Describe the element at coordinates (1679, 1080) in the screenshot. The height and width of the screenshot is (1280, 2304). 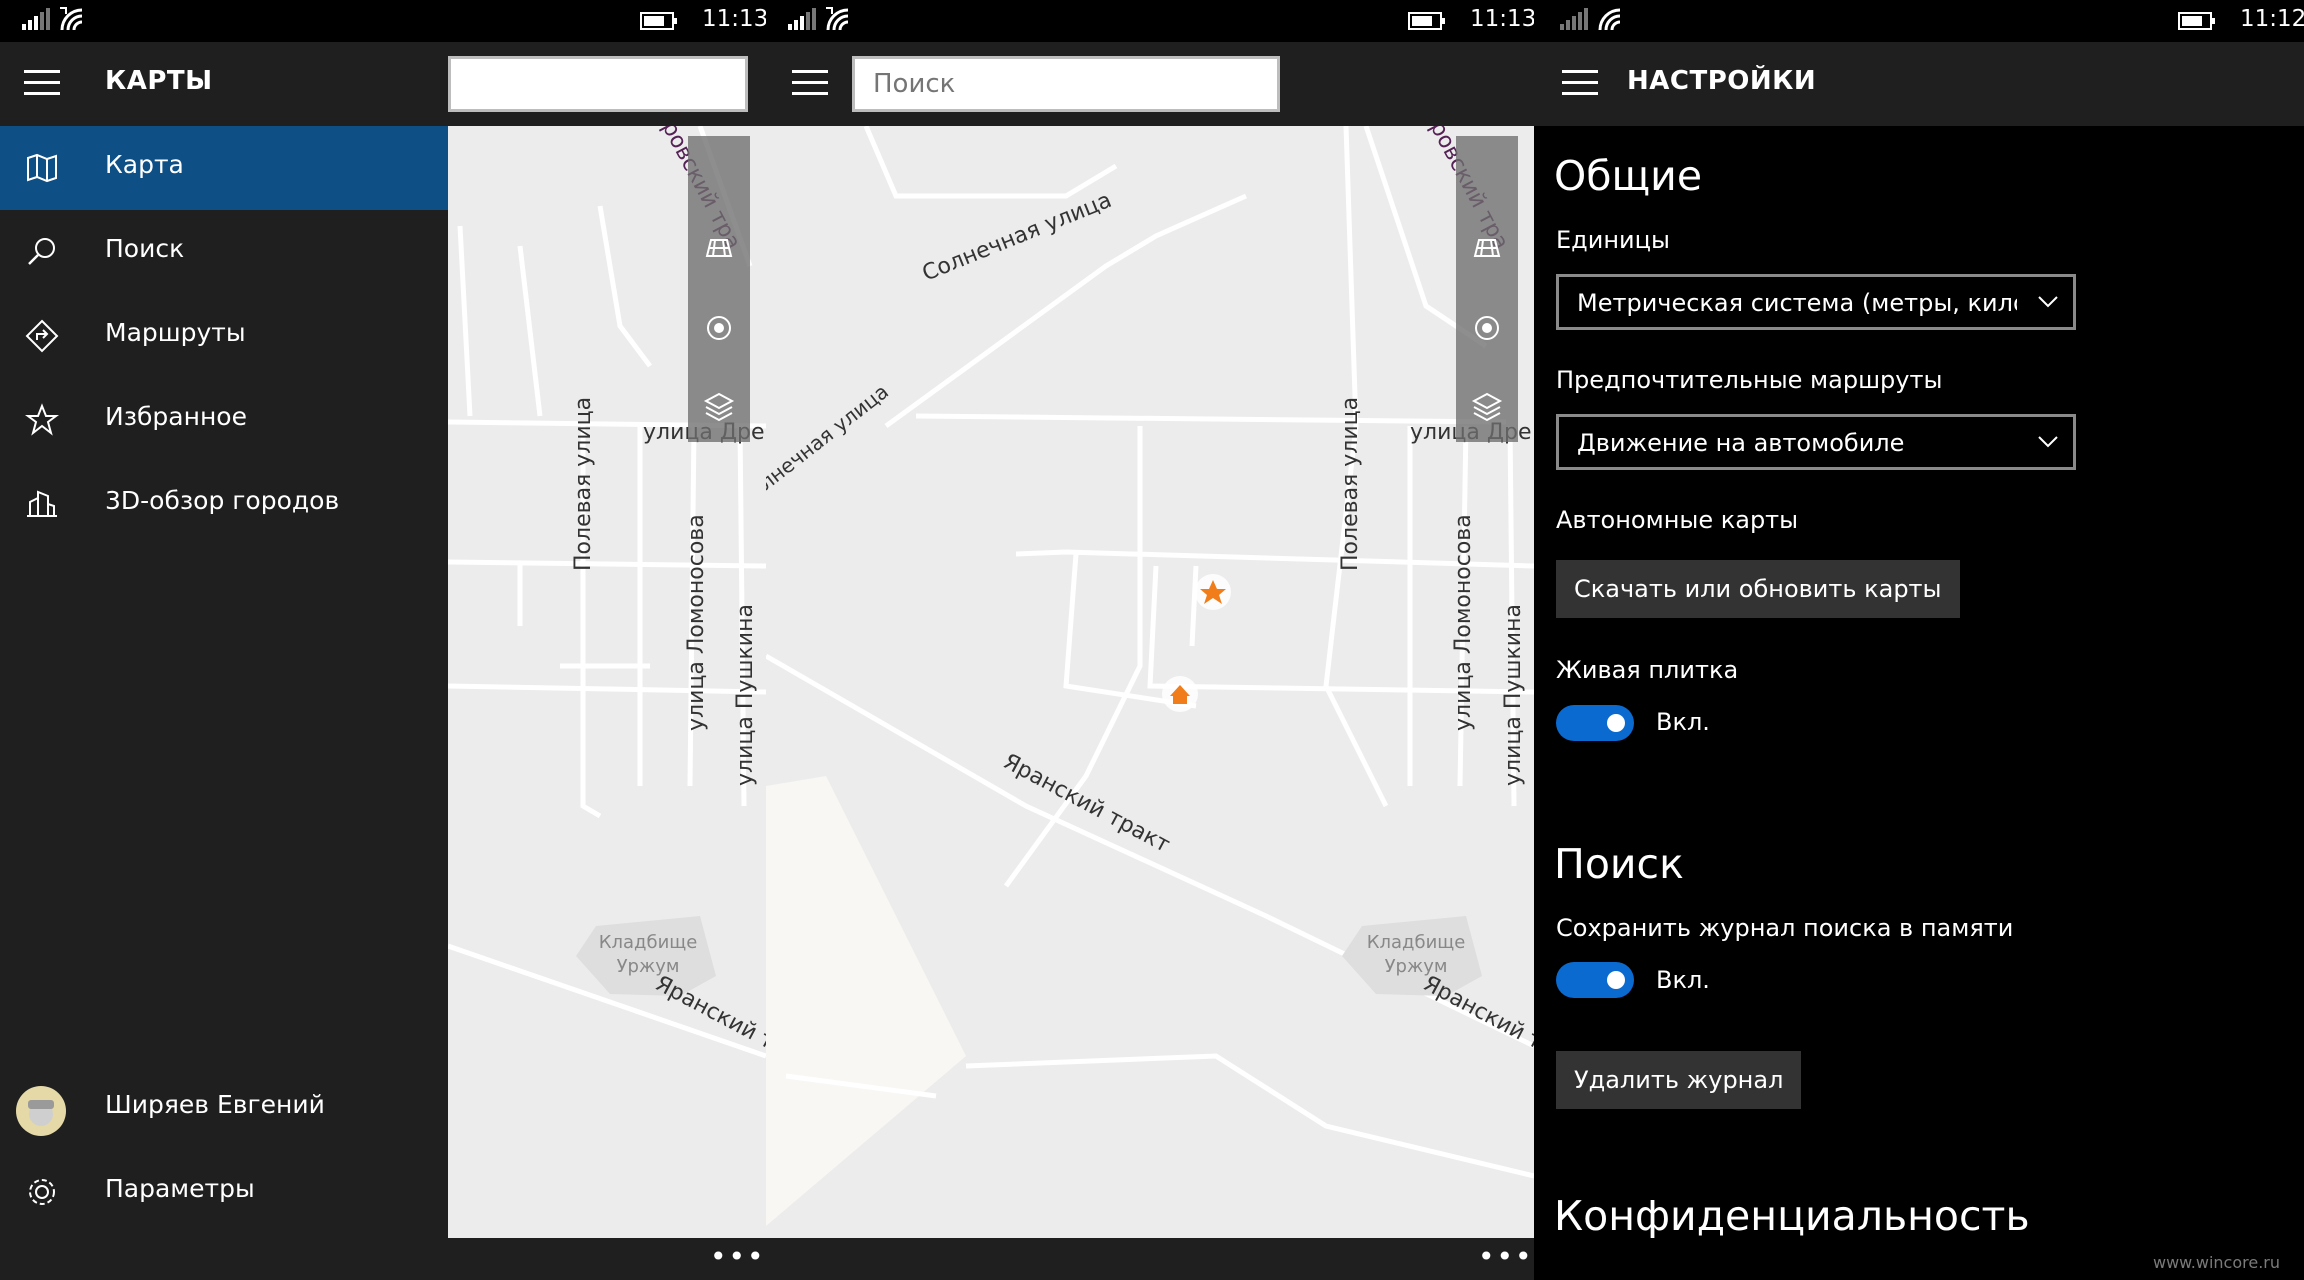
I see `delete-history-button: Удалить журнал` at that location.